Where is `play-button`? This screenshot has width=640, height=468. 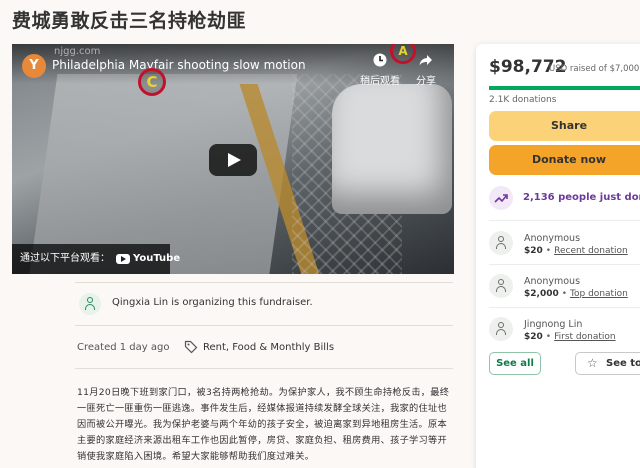 play-button is located at coordinates (233, 160).